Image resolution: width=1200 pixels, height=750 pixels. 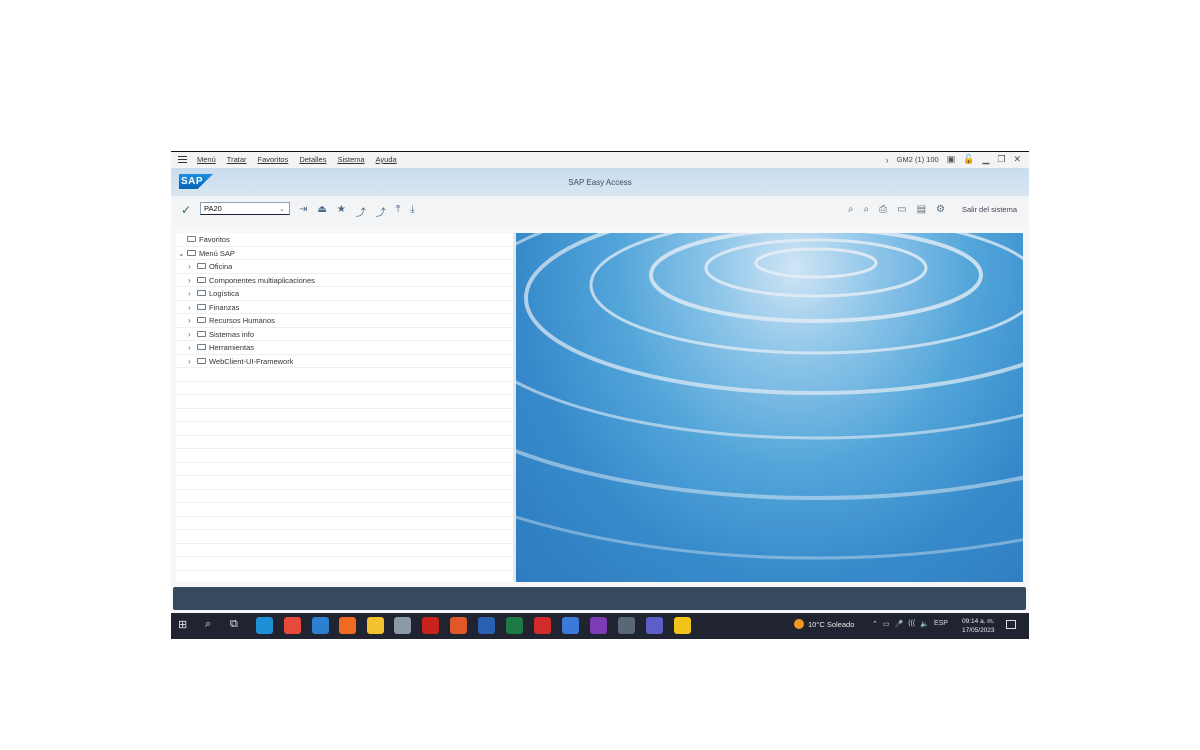 What do you see at coordinates (626, 625) in the screenshot?
I see `paint-icon` at bounding box center [626, 625].